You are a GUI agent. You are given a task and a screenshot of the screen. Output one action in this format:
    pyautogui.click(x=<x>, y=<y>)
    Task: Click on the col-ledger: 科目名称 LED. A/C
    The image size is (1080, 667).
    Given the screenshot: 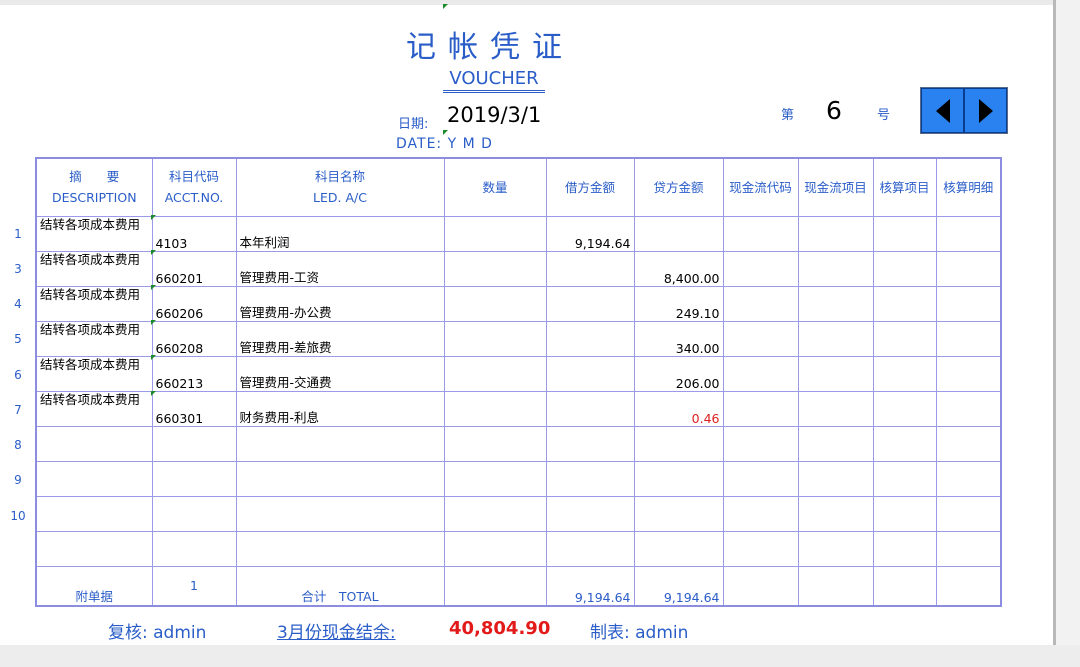 What is the action you would take?
    pyautogui.click(x=340, y=187)
    